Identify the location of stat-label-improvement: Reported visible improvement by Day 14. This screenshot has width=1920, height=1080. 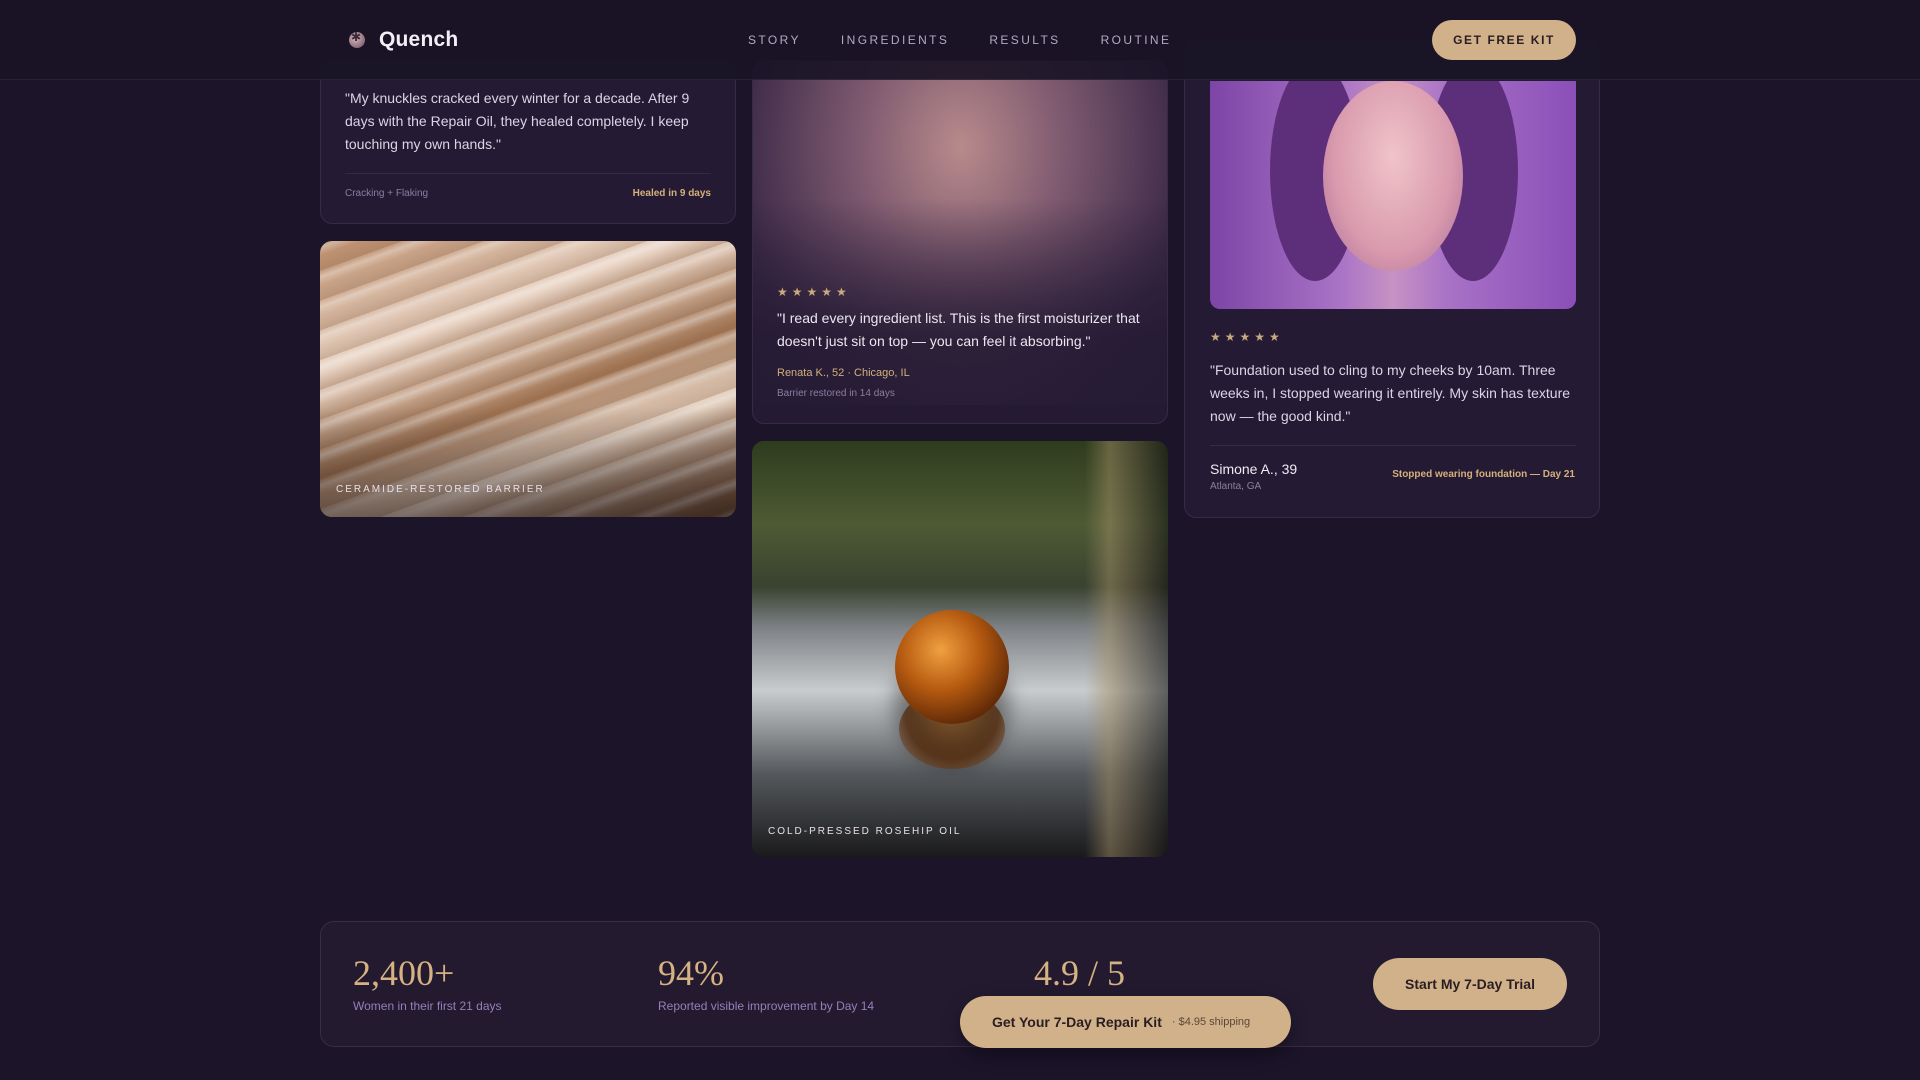
(766, 1006).